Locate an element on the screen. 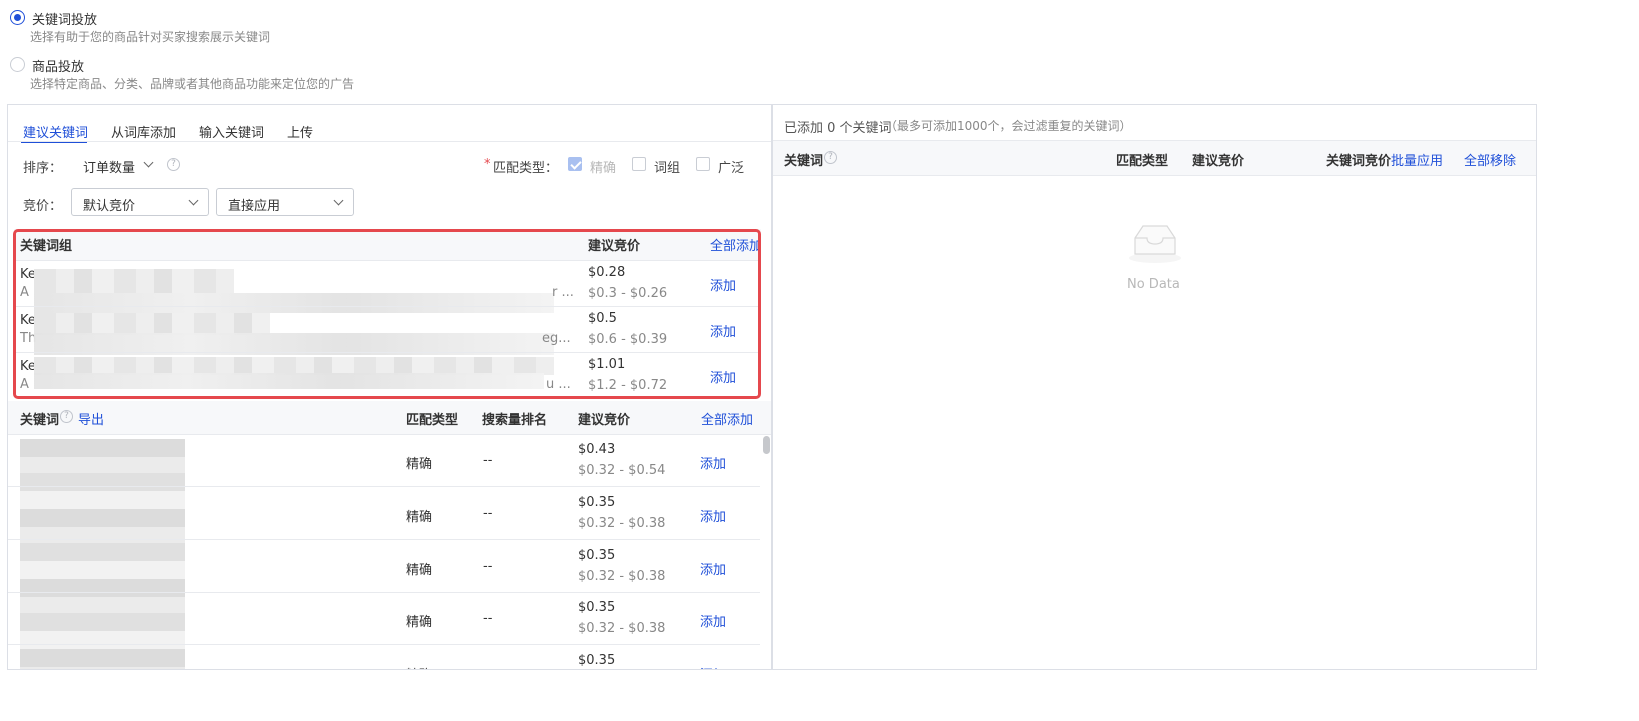  keyword-table-header-bg is located at coordinates (389, 417).